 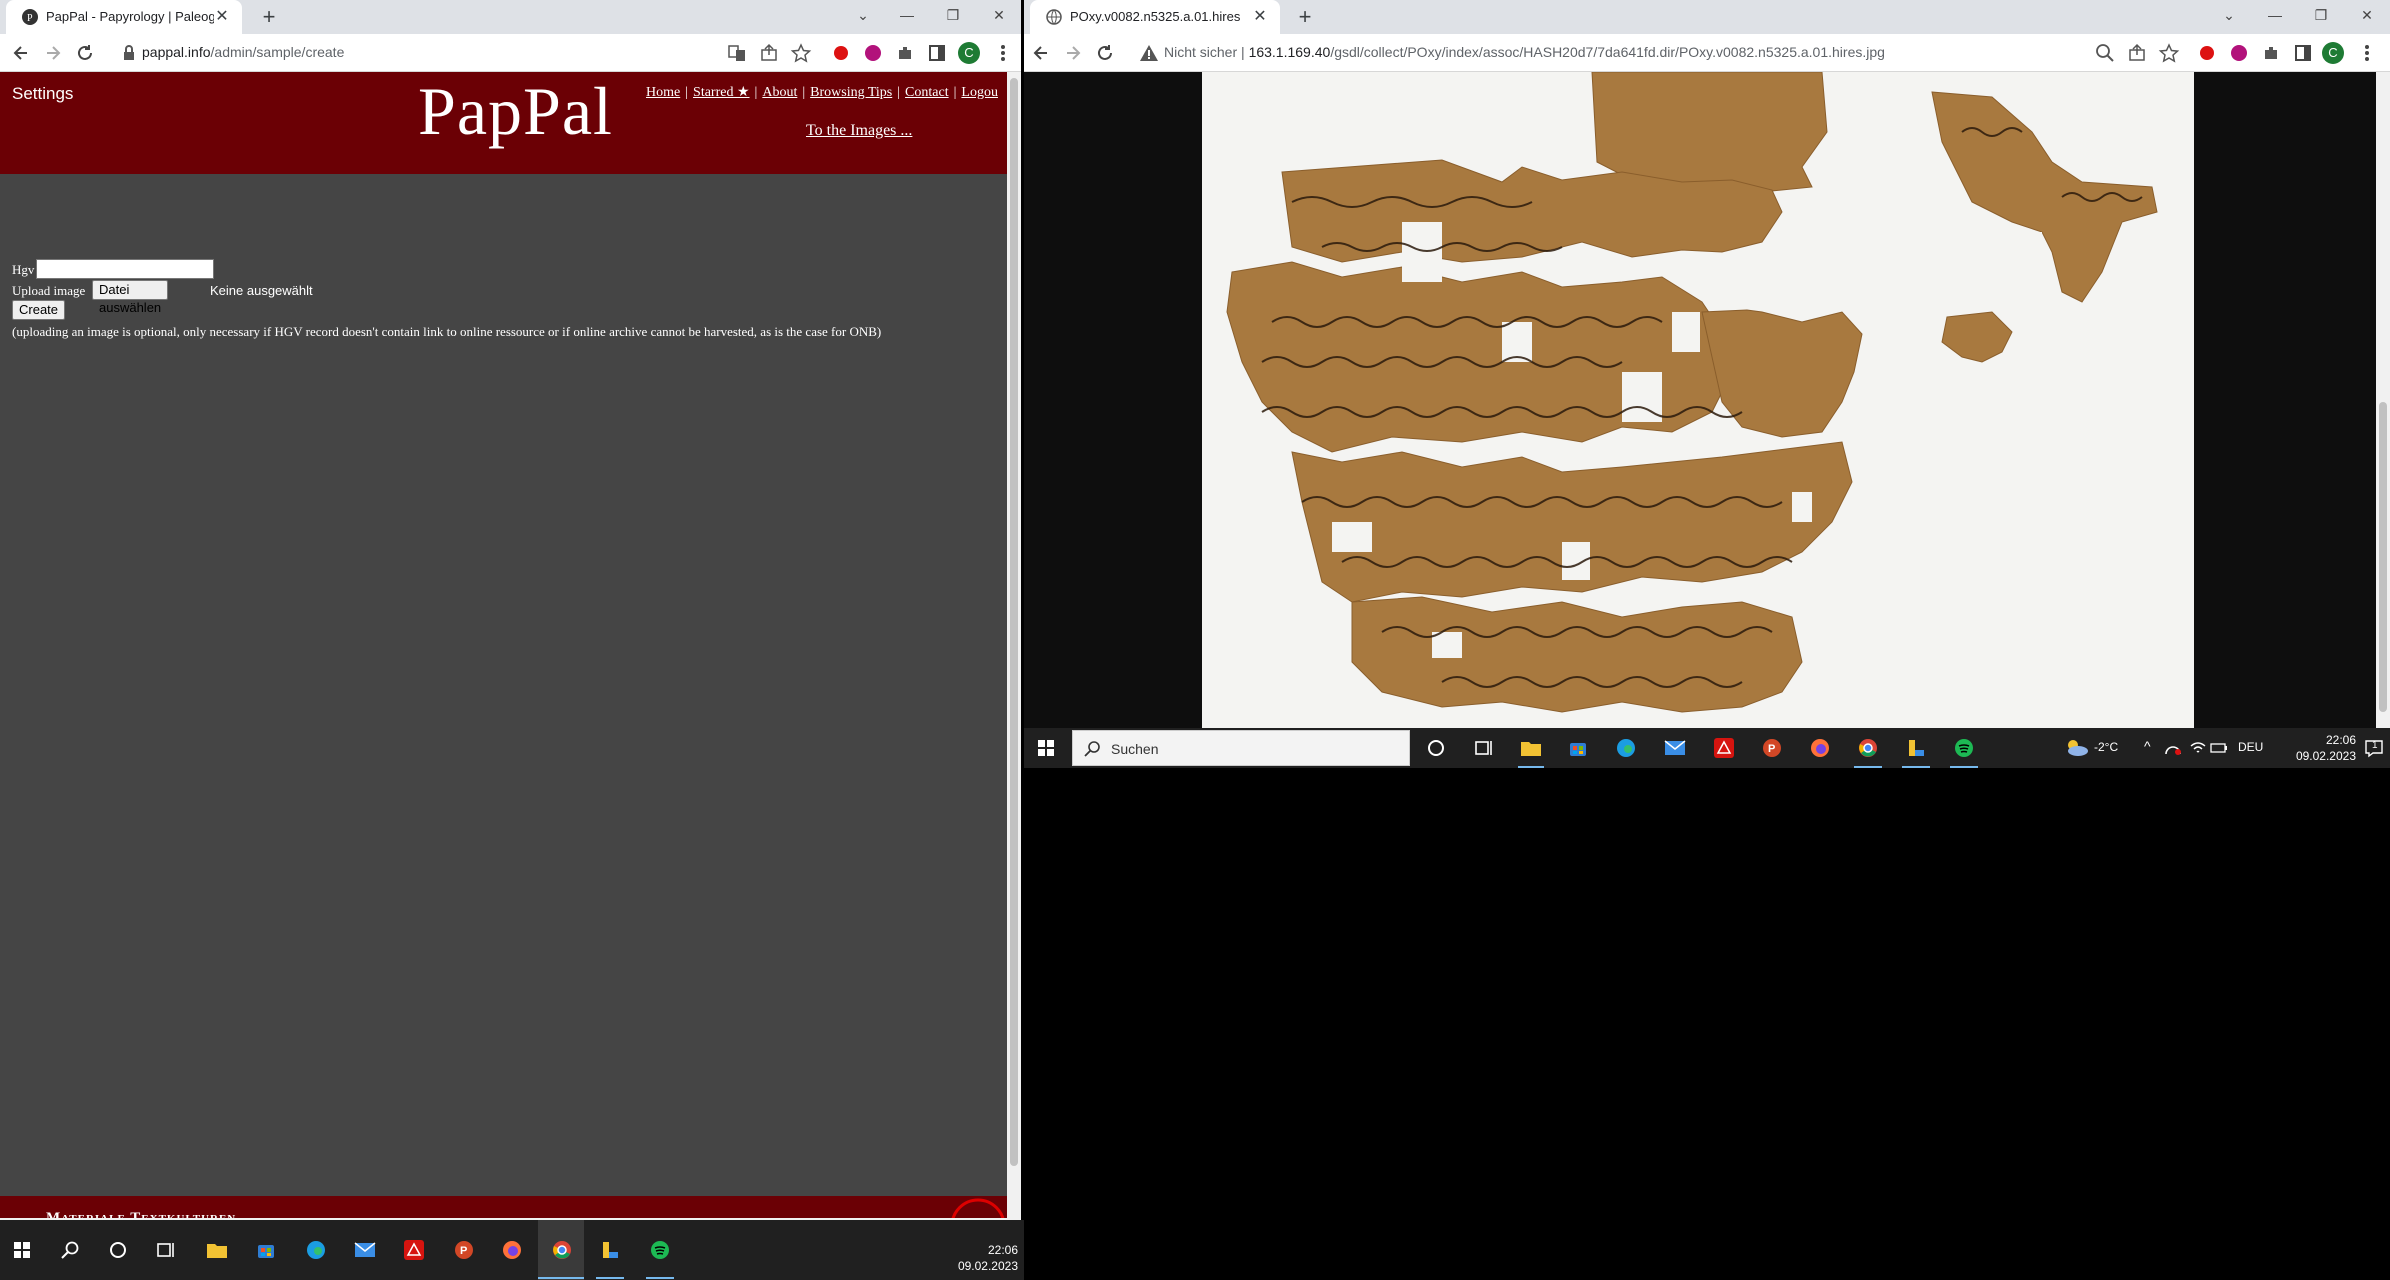 I want to click on weather-temperature: -2°C, so click(x=2106, y=747).